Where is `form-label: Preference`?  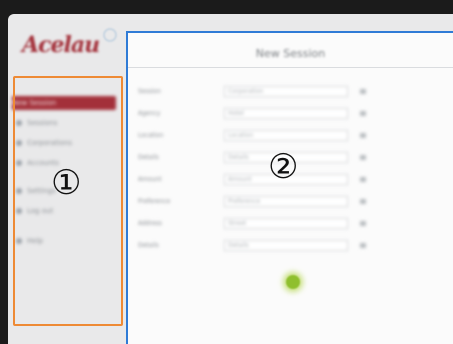
form-label: Preference is located at coordinates (154, 201).